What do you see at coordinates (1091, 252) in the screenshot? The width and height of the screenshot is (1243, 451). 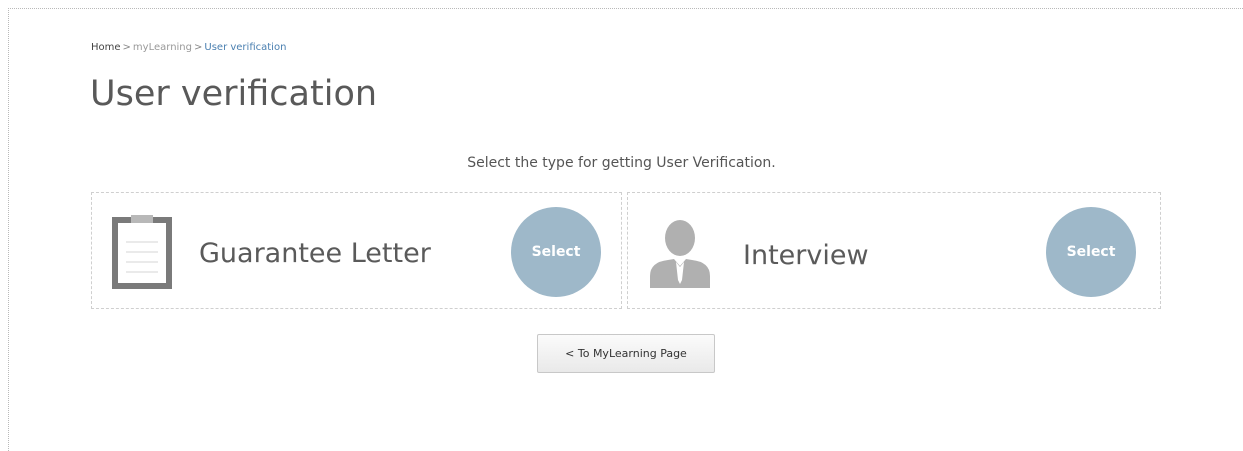 I see `select-interview-button: Select` at bounding box center [1091, 252].